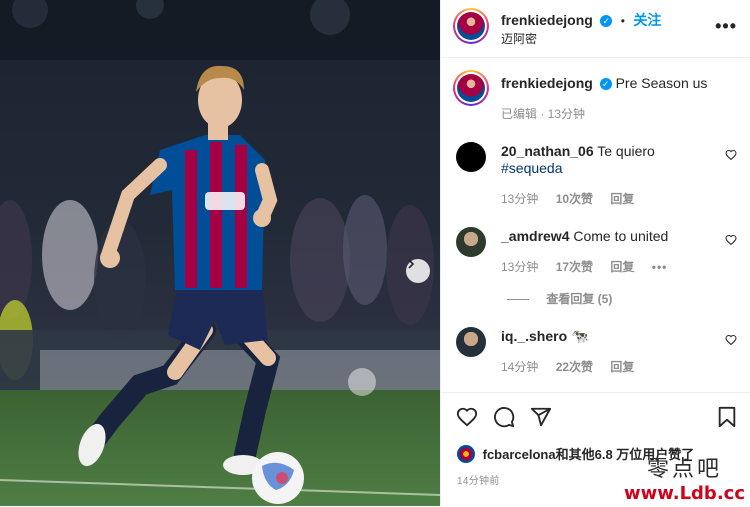  I want to click on post-header: frenkiedejong ✓ • 关注 迈阿密 •••, so click(595, 29).